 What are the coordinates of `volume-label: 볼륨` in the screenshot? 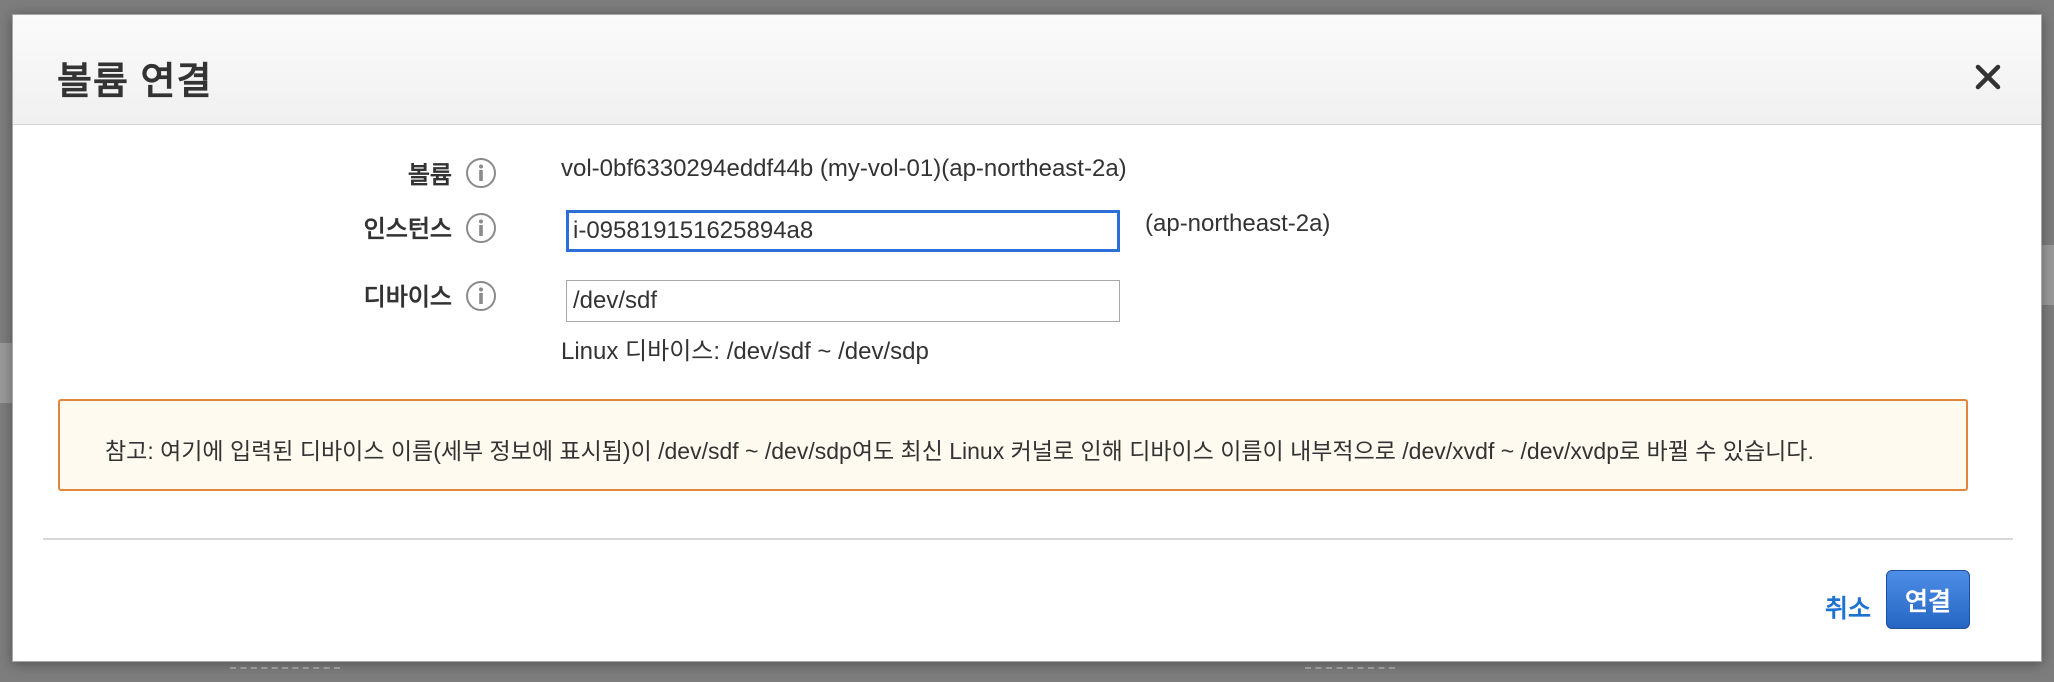 It's located at (429, 175).